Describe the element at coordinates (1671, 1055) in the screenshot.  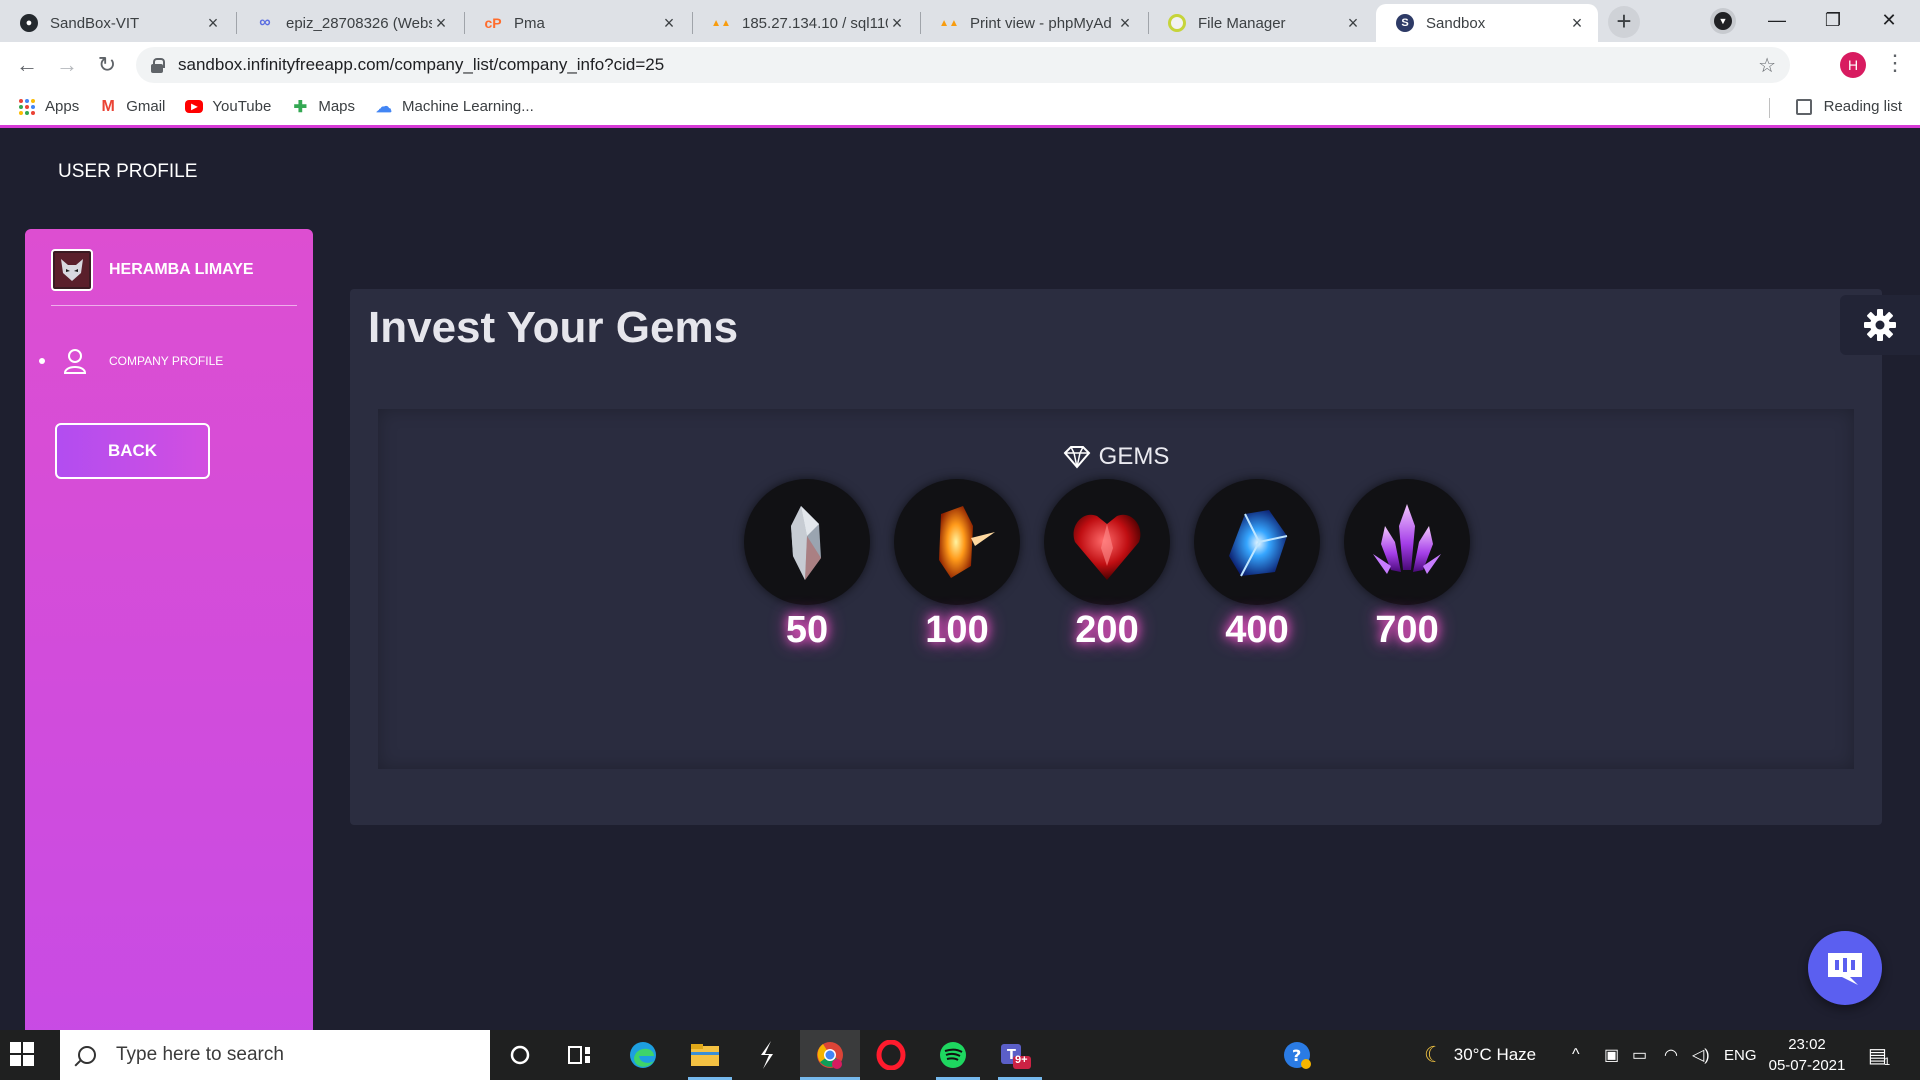
I see `wifi-icon: ◠` at that location.